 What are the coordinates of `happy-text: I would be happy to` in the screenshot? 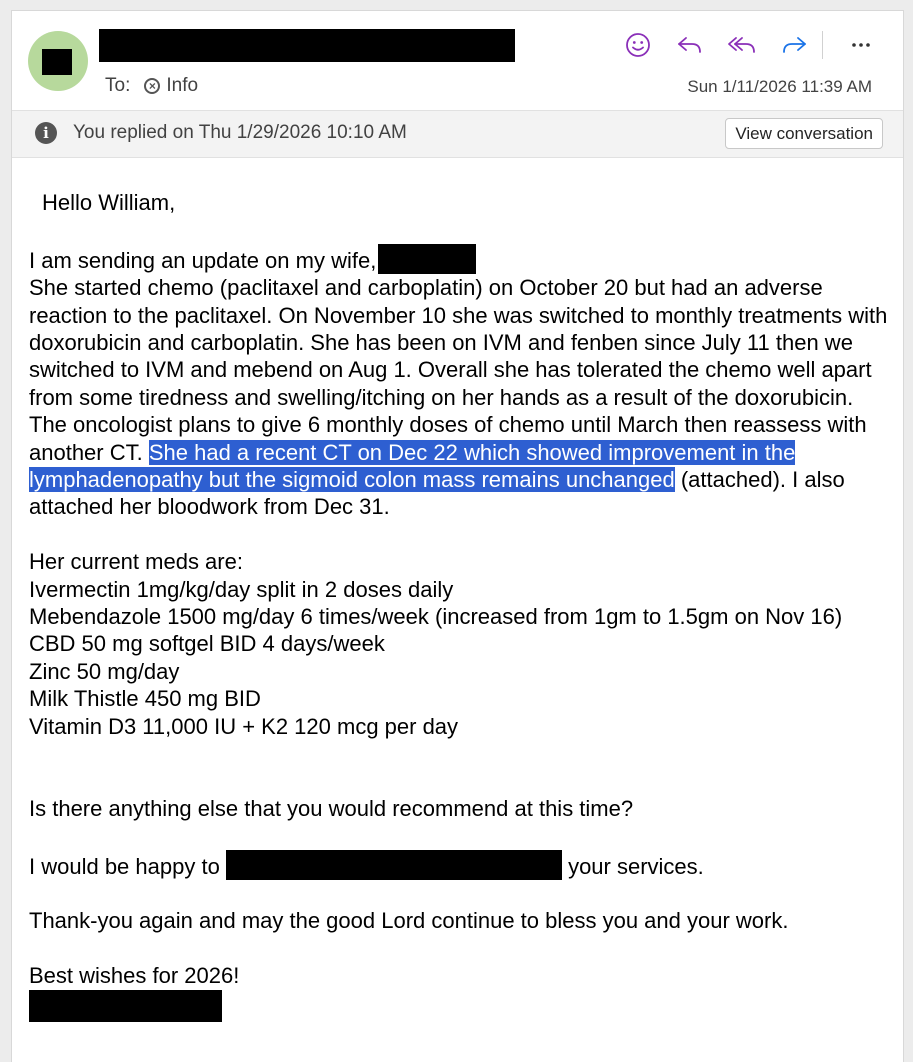 It's located at (124, 866).